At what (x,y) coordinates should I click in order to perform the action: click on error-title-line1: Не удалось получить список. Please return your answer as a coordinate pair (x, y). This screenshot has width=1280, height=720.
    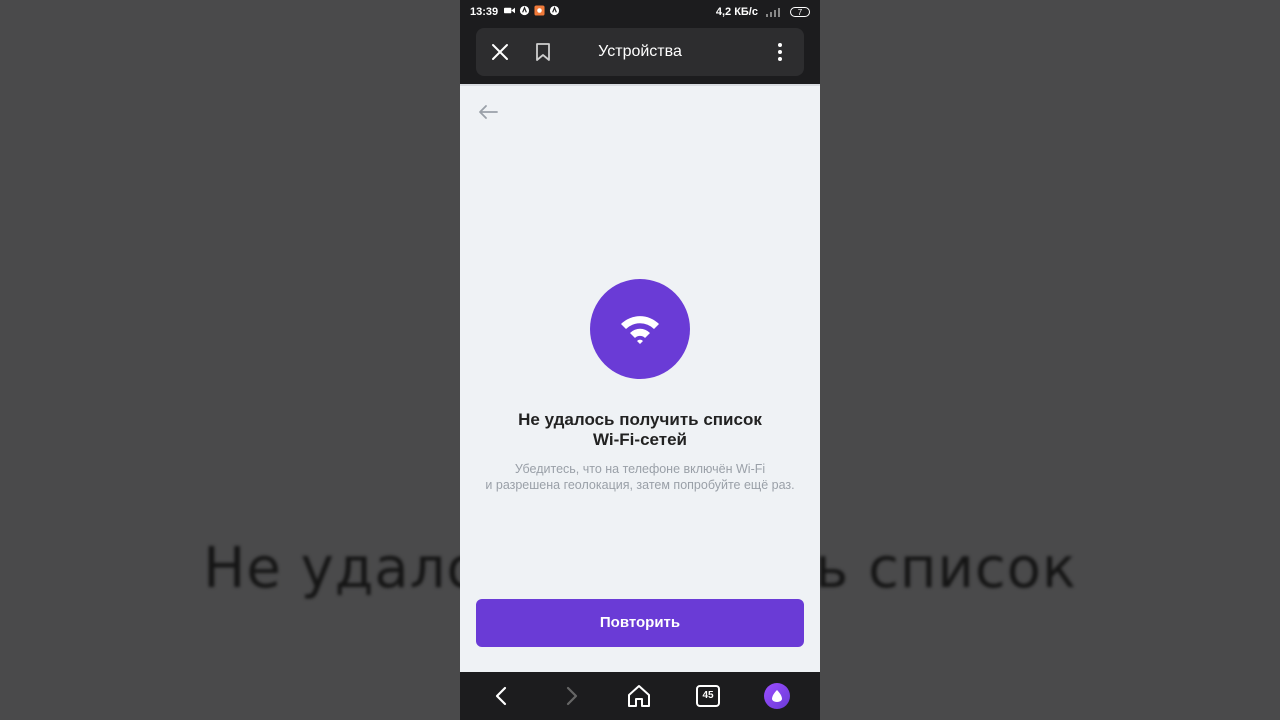
    Looking at the image, I should click on (640, 419).